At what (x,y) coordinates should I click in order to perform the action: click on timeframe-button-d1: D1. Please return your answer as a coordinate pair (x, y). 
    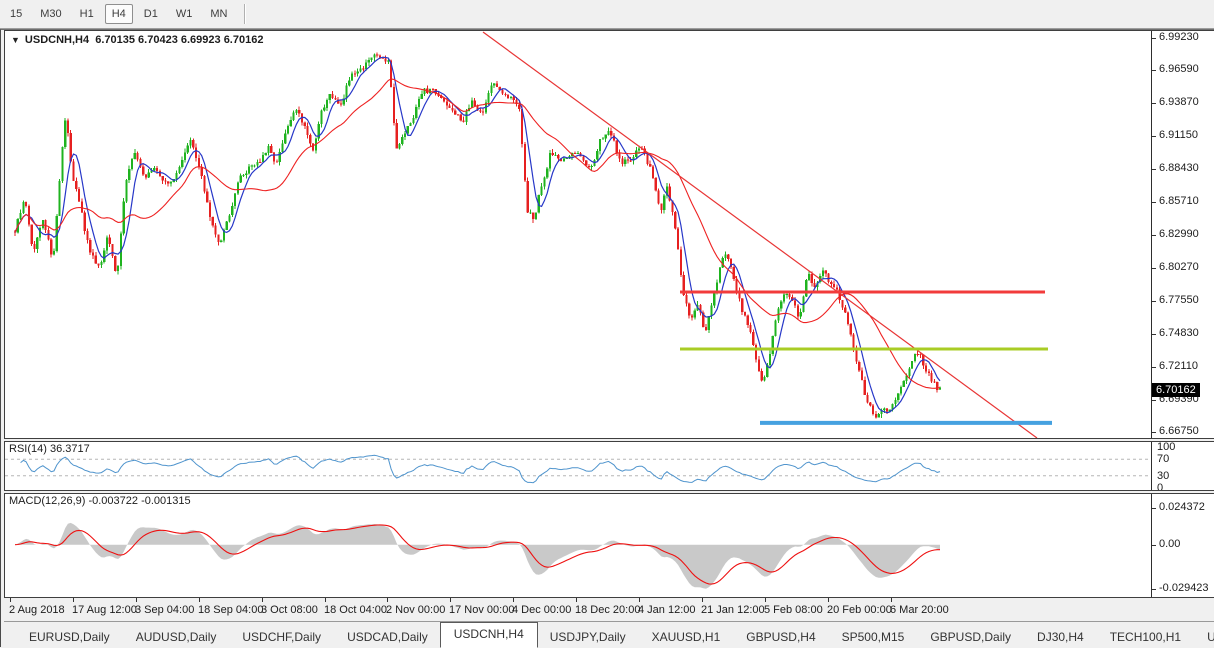
    Looking at the image, I should click on (151, 14).